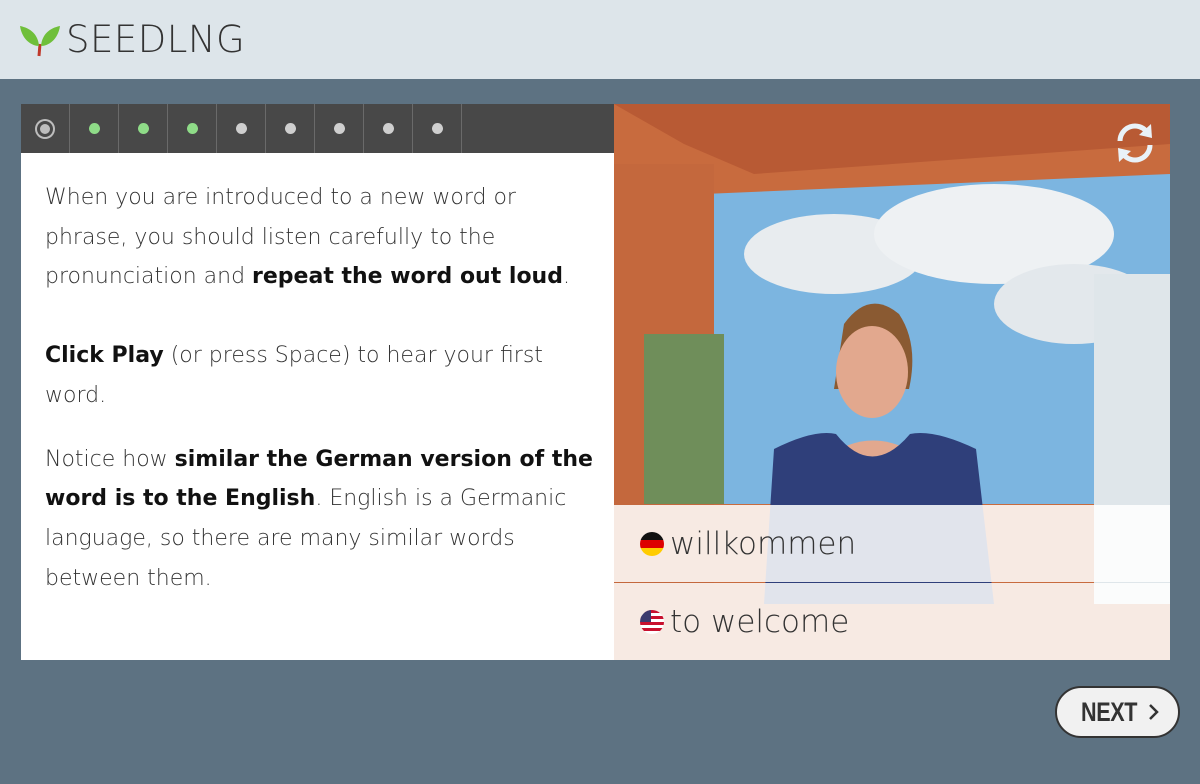 This screenshot has height=784, width=1200. Describe the element at coordinates (156, 39) in the screenshot. I see `brand-name: SEEDLNG` at that location.